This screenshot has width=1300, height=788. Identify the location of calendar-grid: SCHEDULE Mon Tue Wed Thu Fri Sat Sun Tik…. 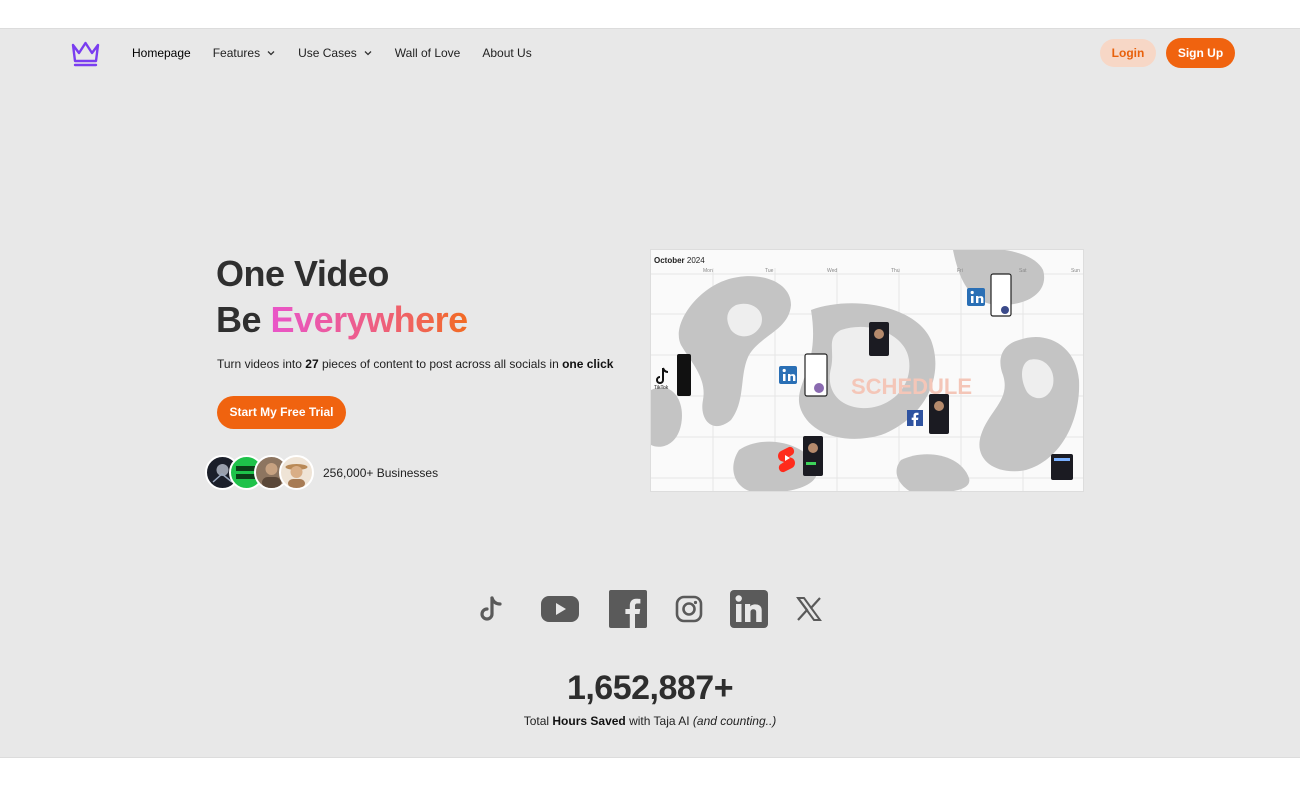
(867, 370).